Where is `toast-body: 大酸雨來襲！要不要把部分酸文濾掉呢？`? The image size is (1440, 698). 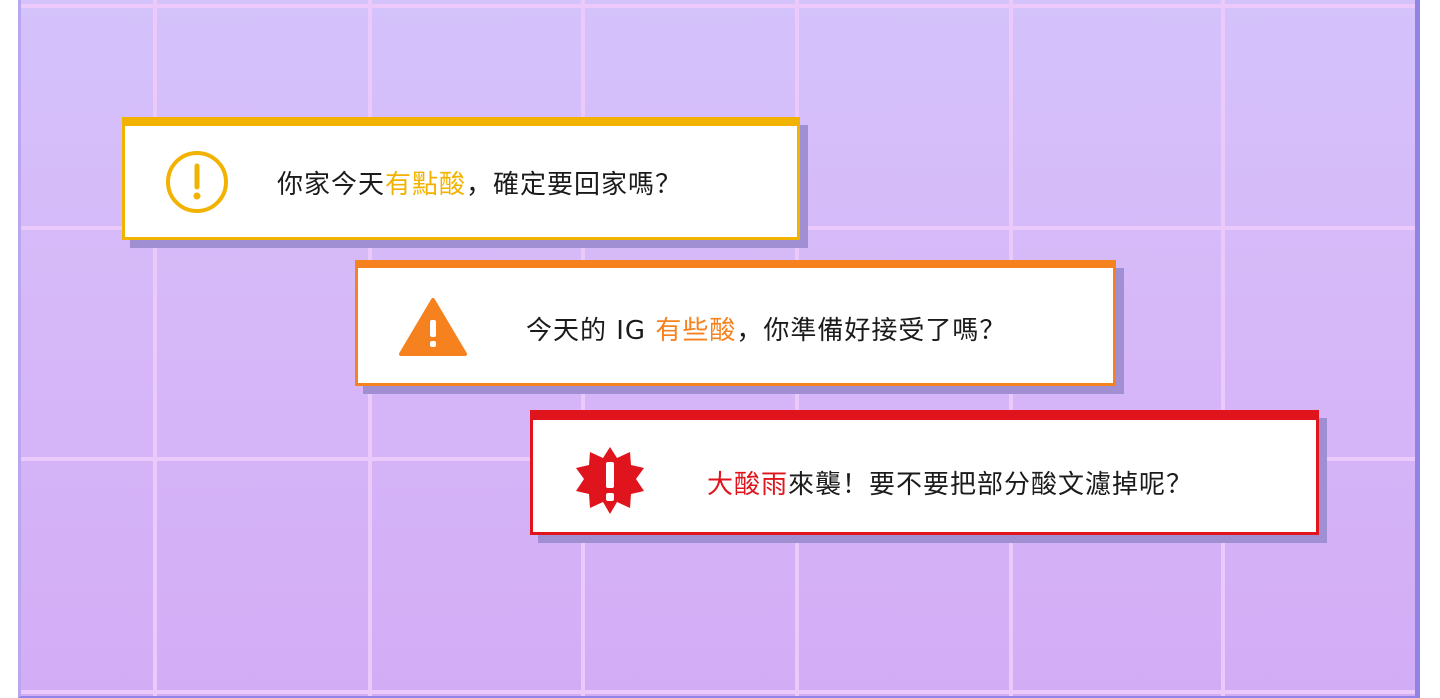 toast-body: 大酸雨來襲！要不要把部分酸文濾掉呢？ is located at coordinates (924, 472).